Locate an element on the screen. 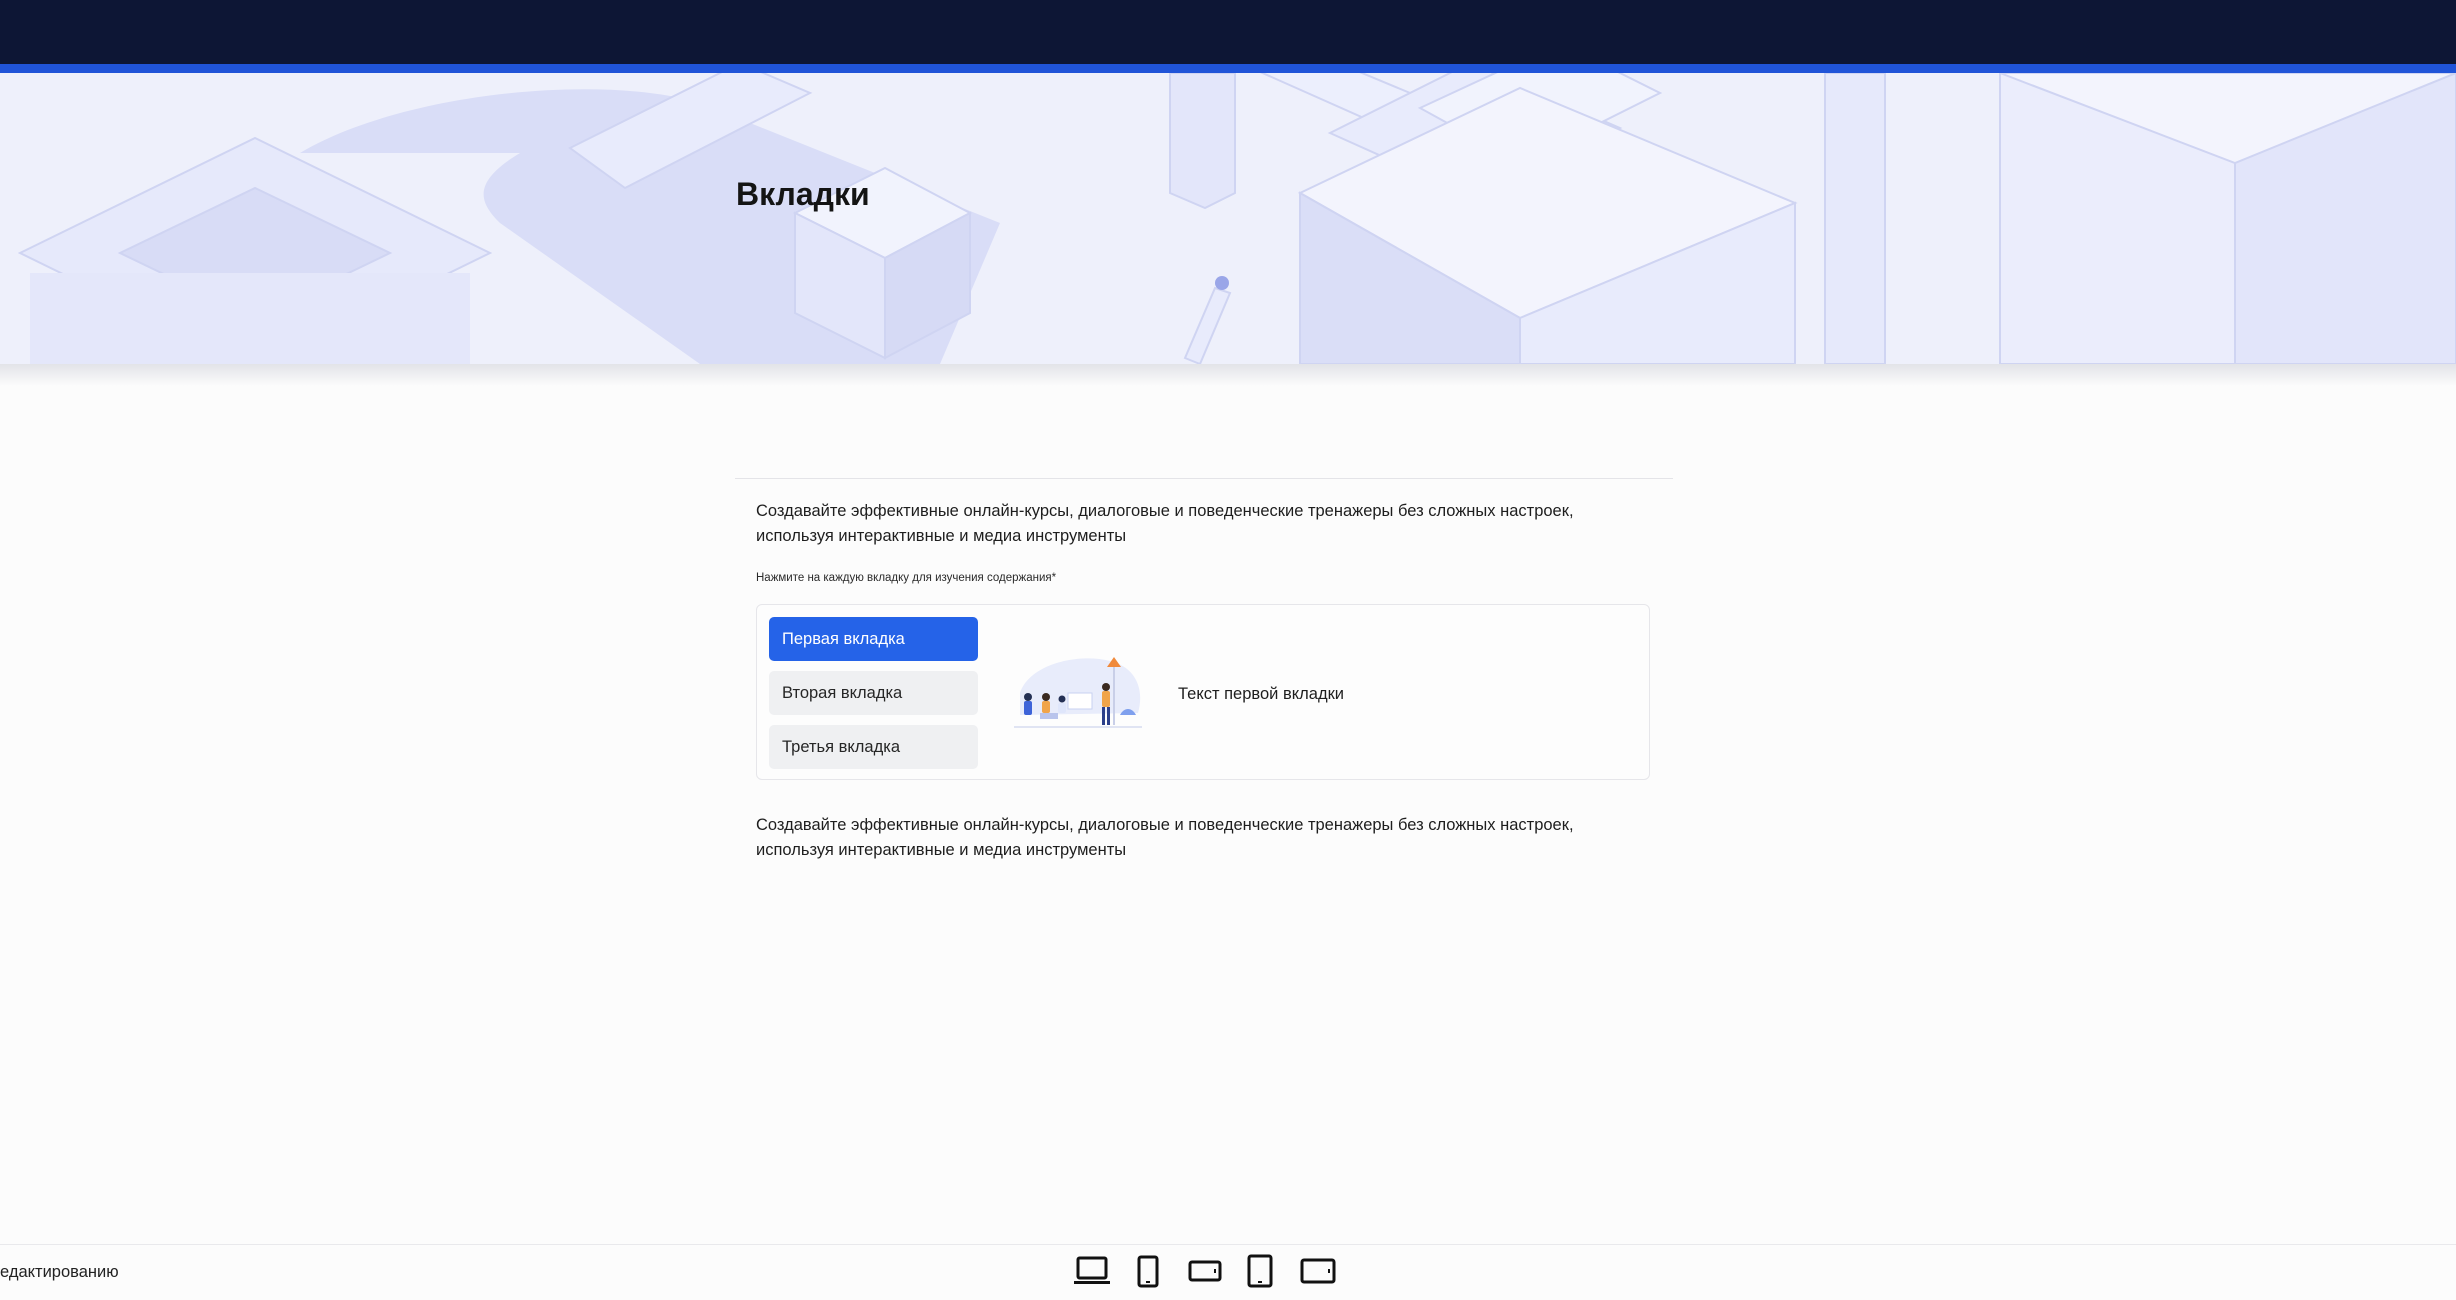  content-divider is located at coordinates (1204, 478).